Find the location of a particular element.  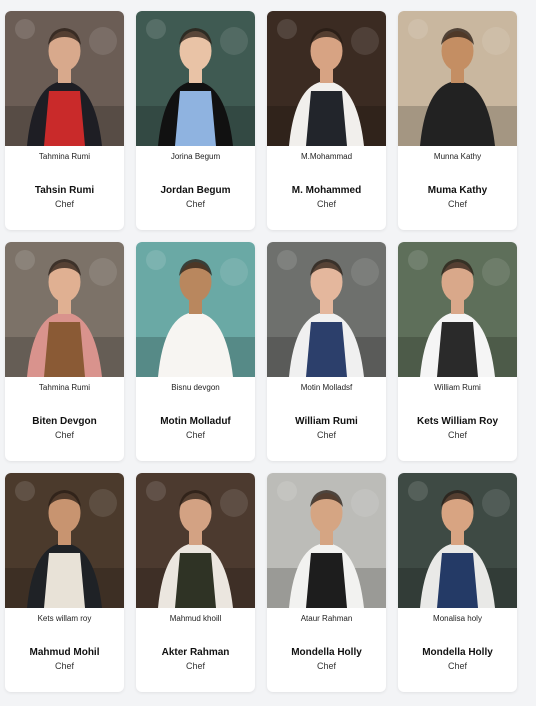

chef-name: Mahmud Mohil is located at coordinates (64, 652).